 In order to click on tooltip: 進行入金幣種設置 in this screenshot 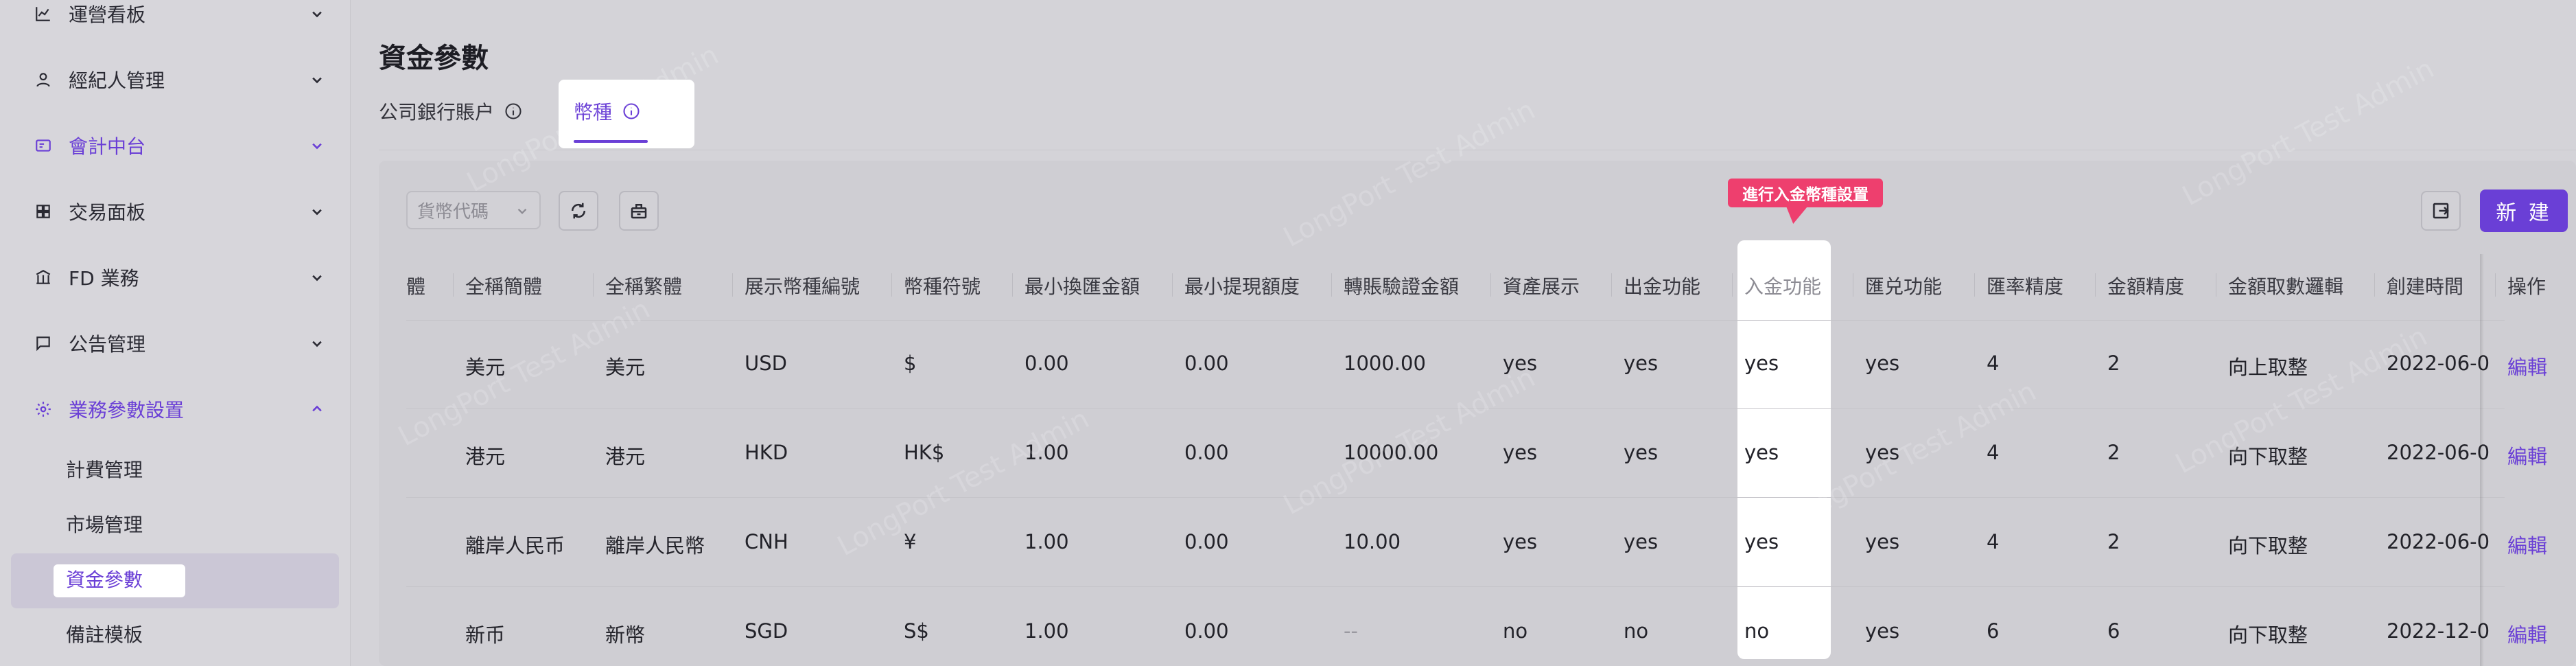, I will do `click(1805, 193)`.